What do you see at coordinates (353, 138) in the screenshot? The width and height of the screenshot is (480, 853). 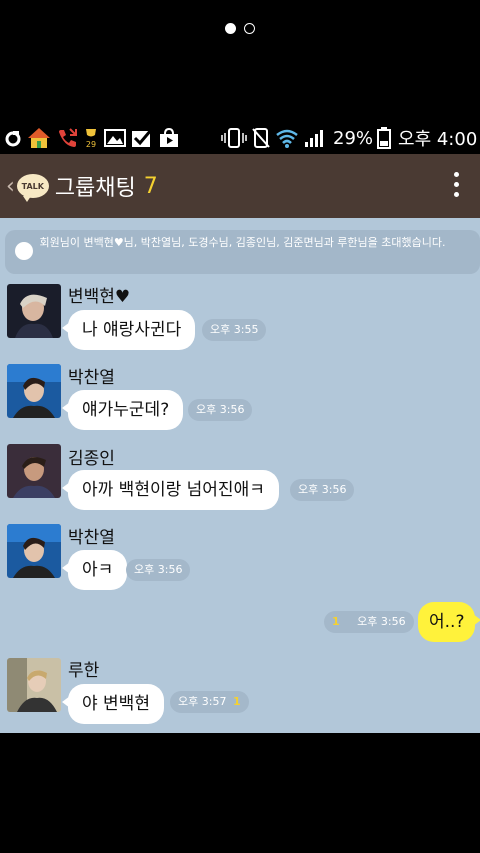 I see `battery-percent: 29%` at bounding box center [353, 138].